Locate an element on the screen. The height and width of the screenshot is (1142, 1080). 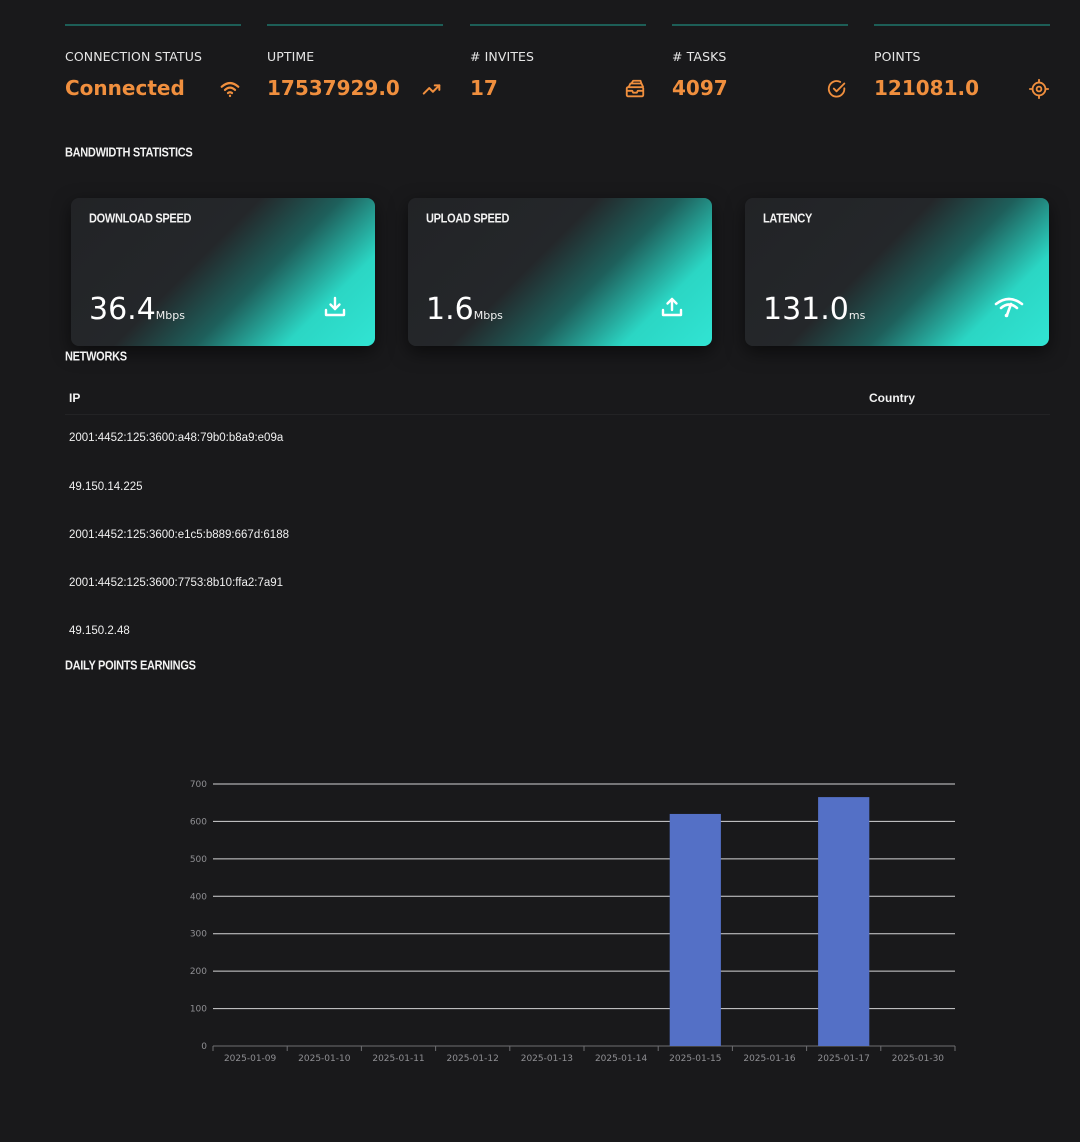
x-tick-label: 2025-01-17 is located at coordinates (844, 1059).